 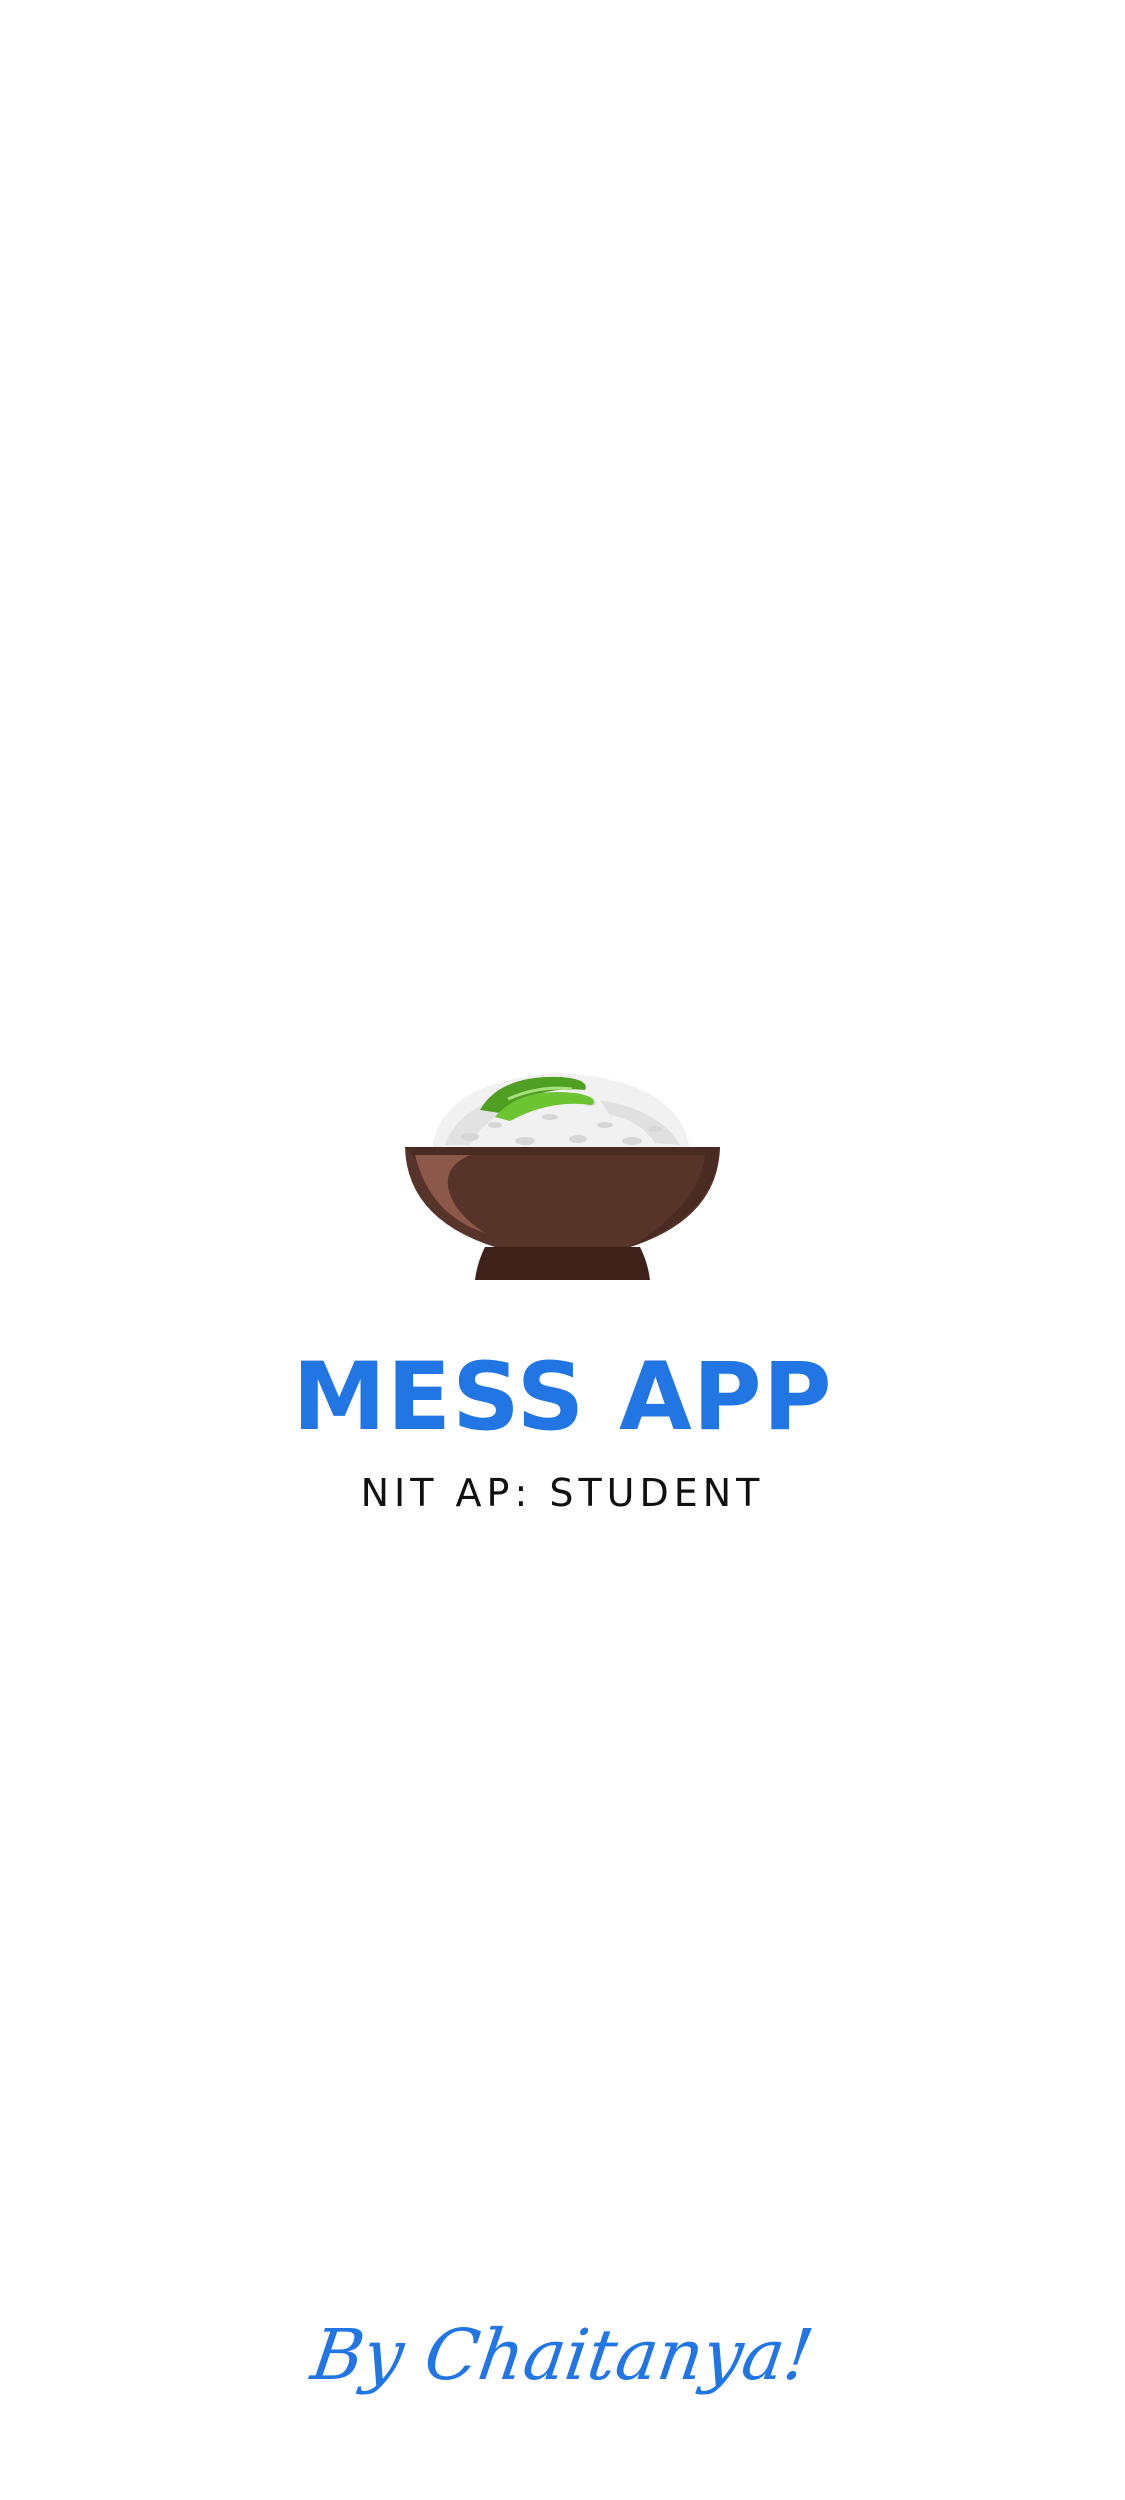 What do you see at coordinates (562, 1493) in the screenshot?
I see `app-subtitle: NIT AP: STUDENT` at bounding box center [562, 1493].